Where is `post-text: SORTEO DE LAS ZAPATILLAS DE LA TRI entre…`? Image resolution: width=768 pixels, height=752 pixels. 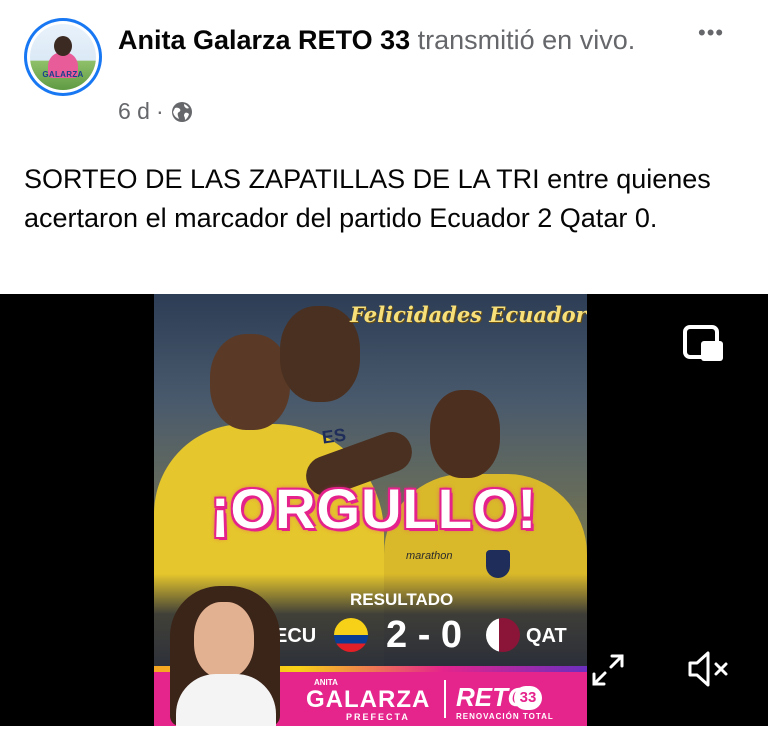
post-text: SORTEO DE LAS ZAPATILLAS DE LA TRI entre… is located at coordinates (367, 198).